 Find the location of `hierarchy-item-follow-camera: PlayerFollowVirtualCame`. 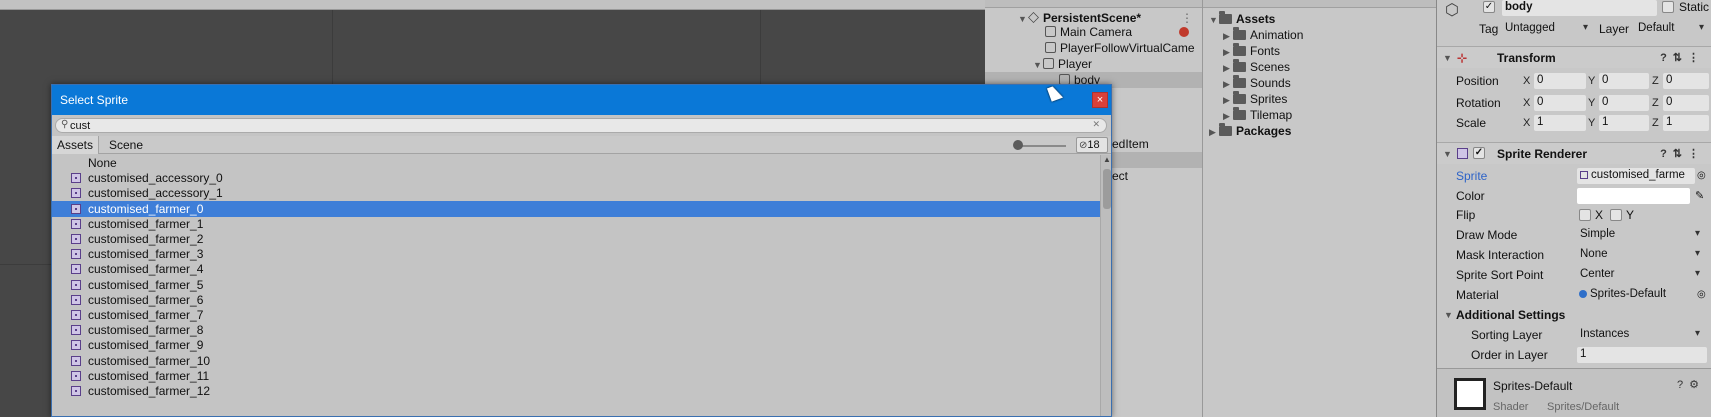

hierarchy-item-follow-camera: PlayerFollowVirtualCame is located at coordinates (1093, 48).